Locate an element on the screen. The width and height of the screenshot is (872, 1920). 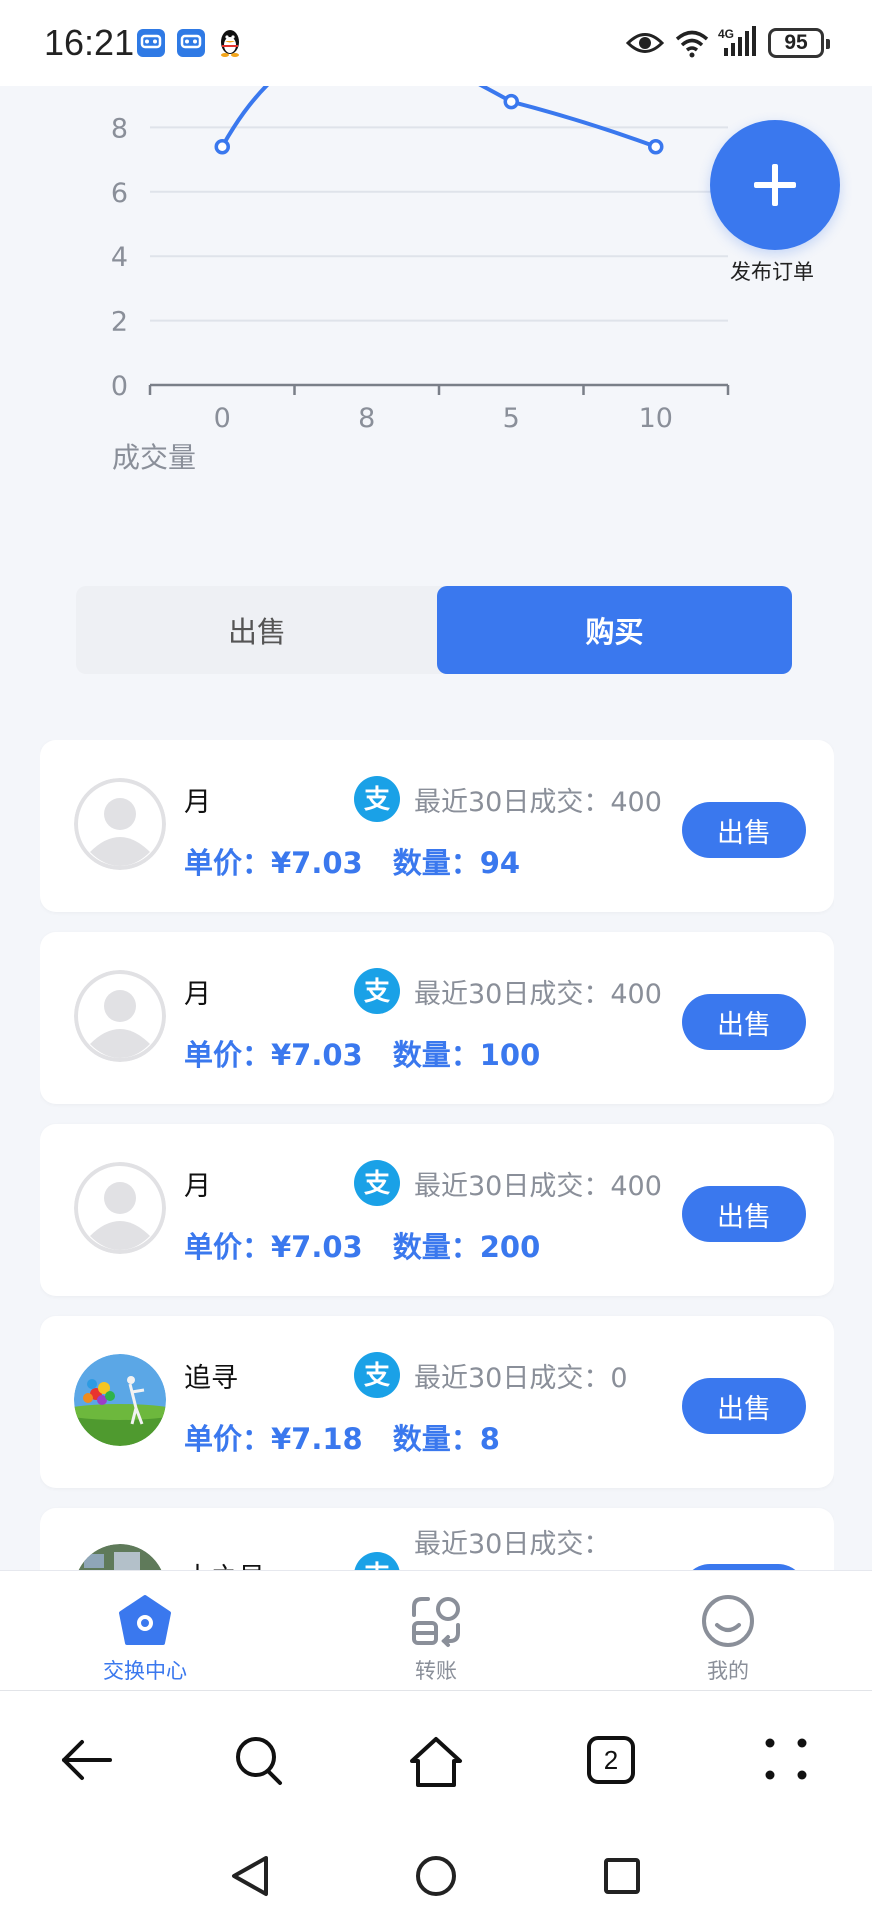
tab-sell: 出售 is located at coordinates (257, 630).